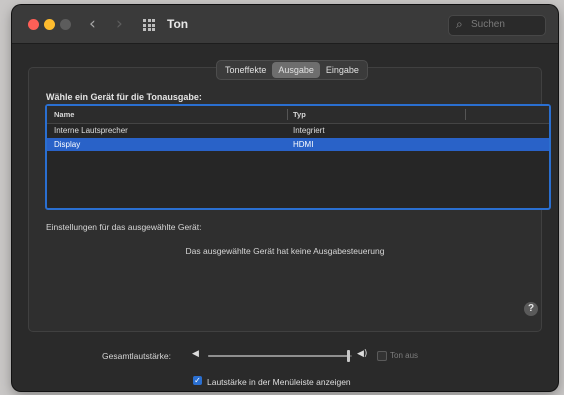  Describe the element at coordinates (149, 25) in the screenshot. I see `show-all-grid-icon` at that location.